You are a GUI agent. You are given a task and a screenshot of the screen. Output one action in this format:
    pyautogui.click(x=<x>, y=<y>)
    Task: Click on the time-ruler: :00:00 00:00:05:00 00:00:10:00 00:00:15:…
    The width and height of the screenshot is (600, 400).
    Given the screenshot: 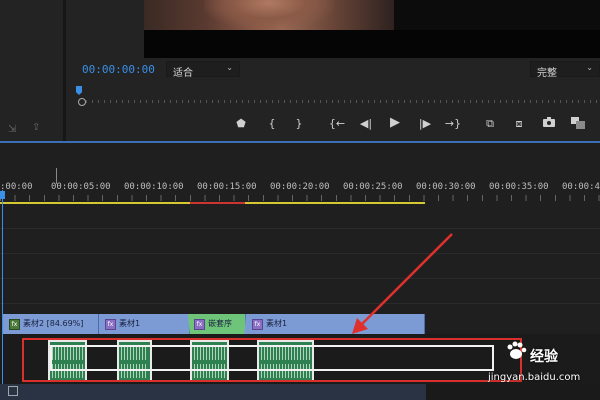 What is the action you would take?
    pyautogui.click(x=300, y=184)
    